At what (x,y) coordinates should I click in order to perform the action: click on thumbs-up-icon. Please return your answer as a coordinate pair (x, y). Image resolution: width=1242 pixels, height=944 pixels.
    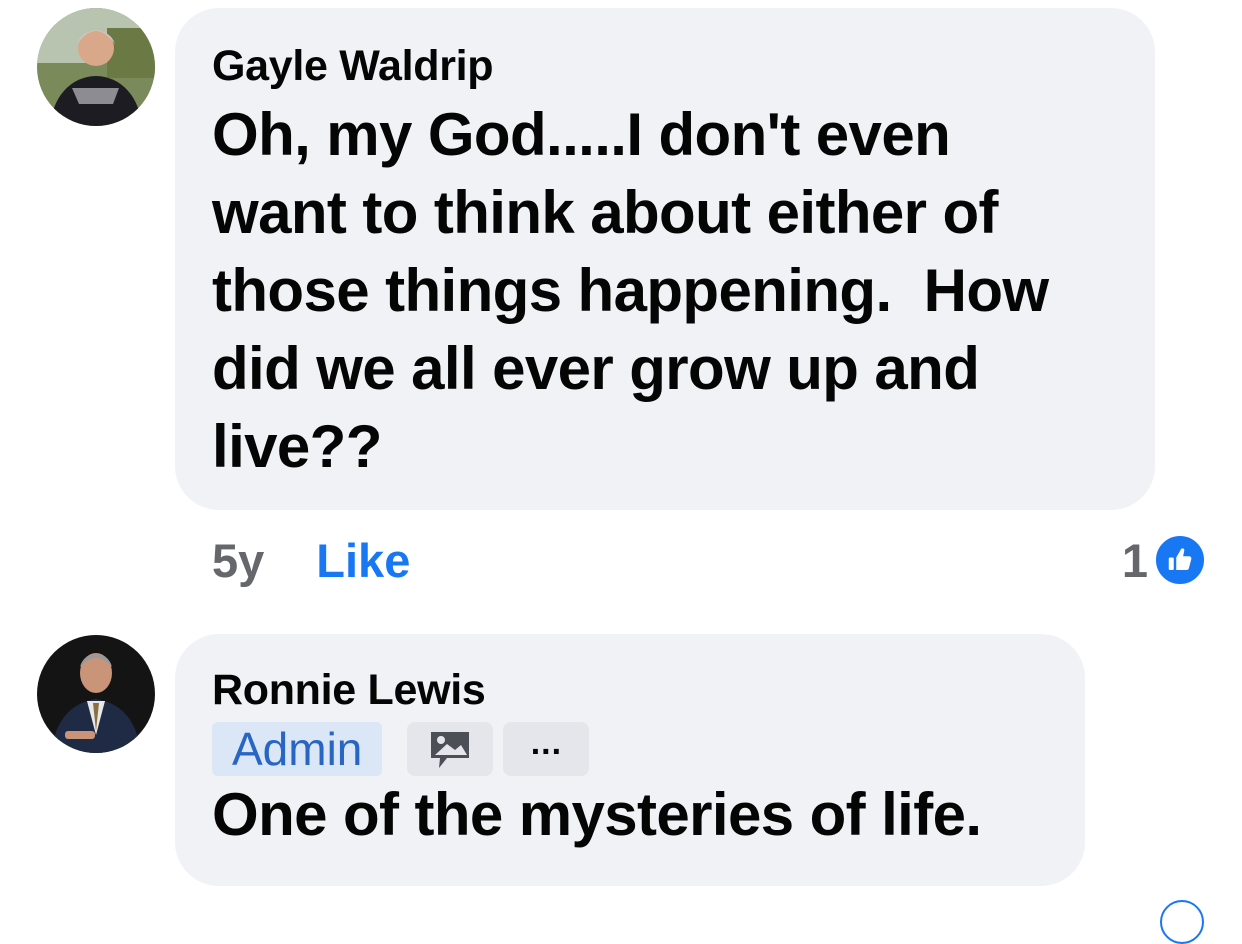
    Looking at the image, I should click on (1180, 560).